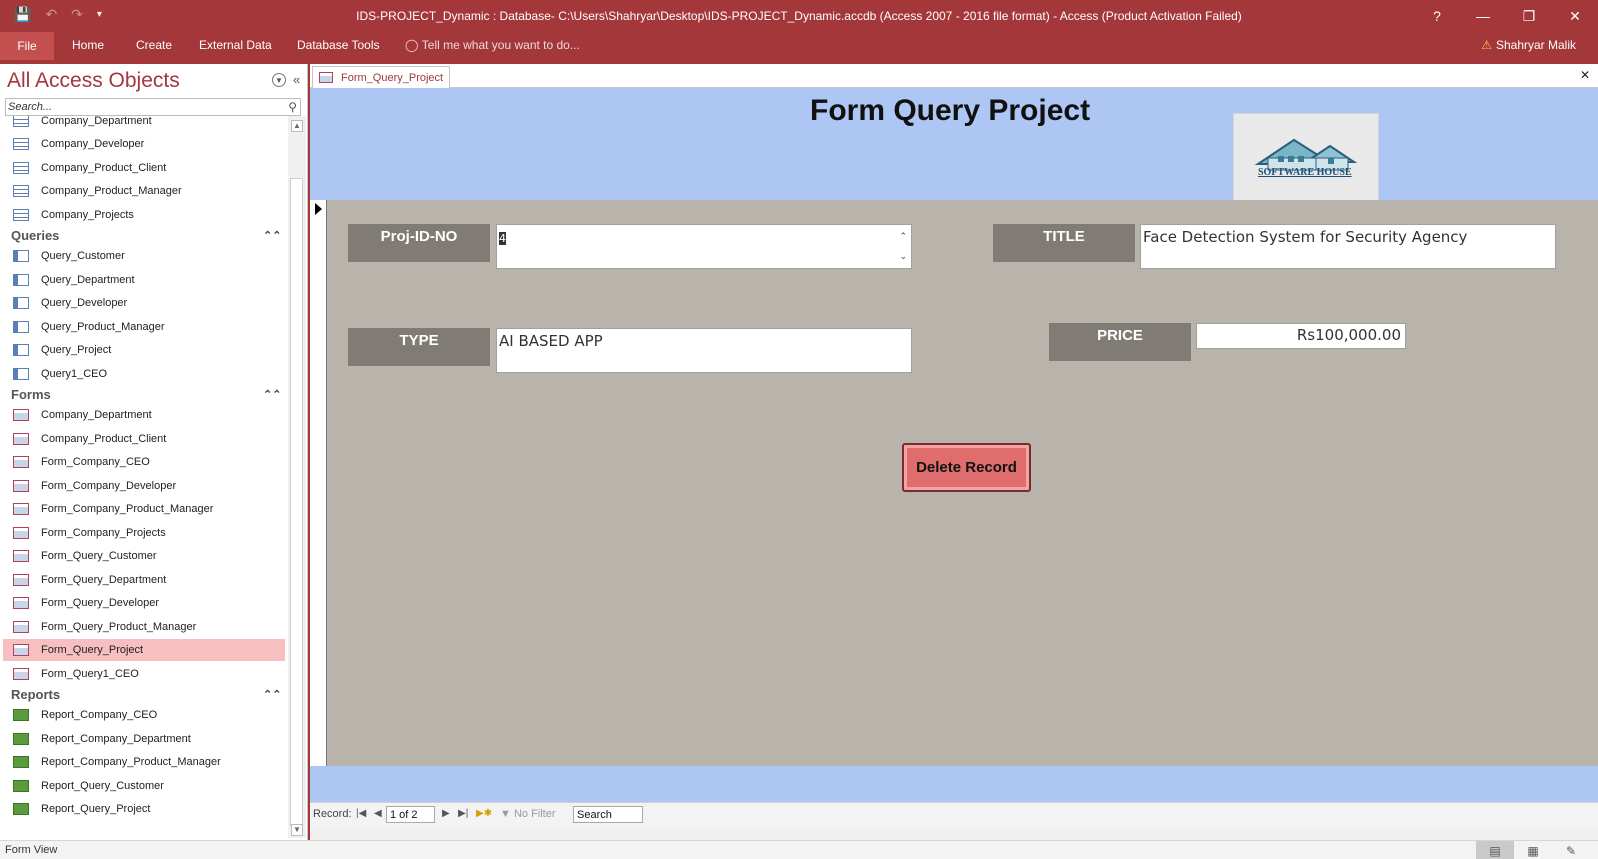 The image size is (1598, 859). Describe the element at coordinates (704, 246) in the screenshot. I see `proj-id-field: 4 ⌃ ⌄` at that location.